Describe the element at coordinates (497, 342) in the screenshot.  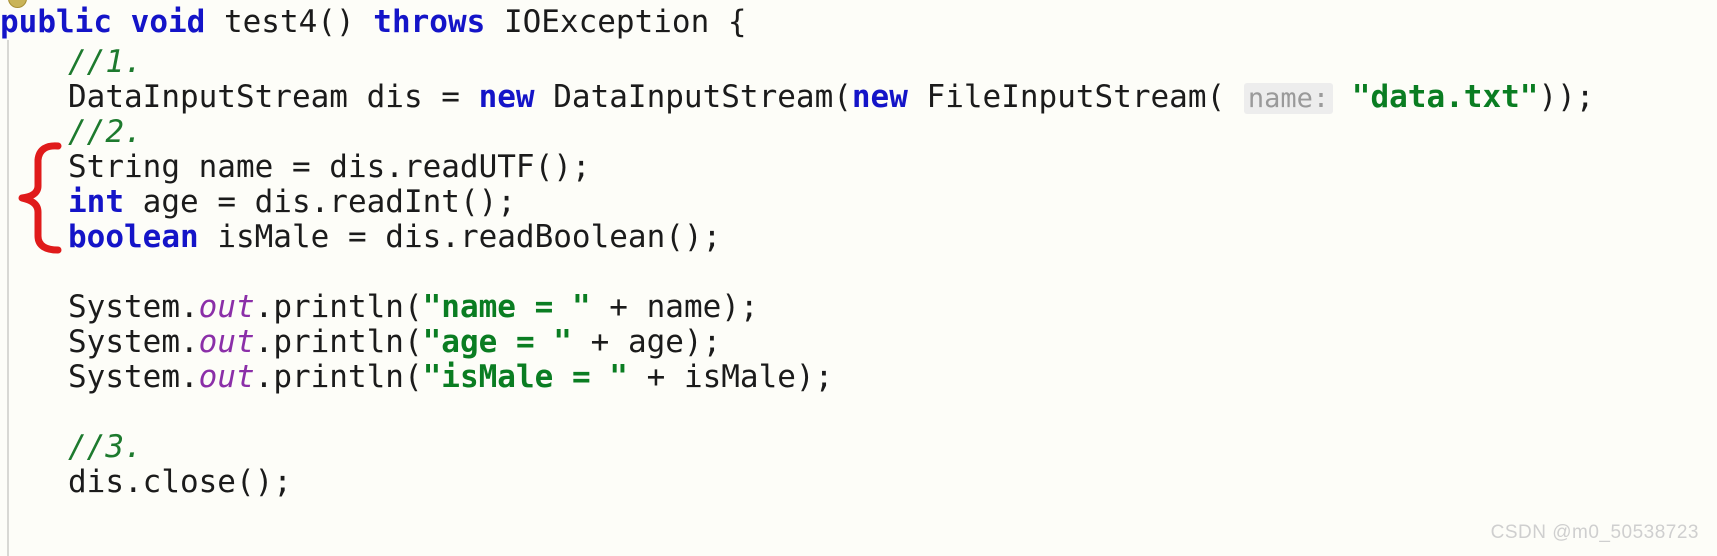
I see `line-println-age-token-3: "age = "` at that location.